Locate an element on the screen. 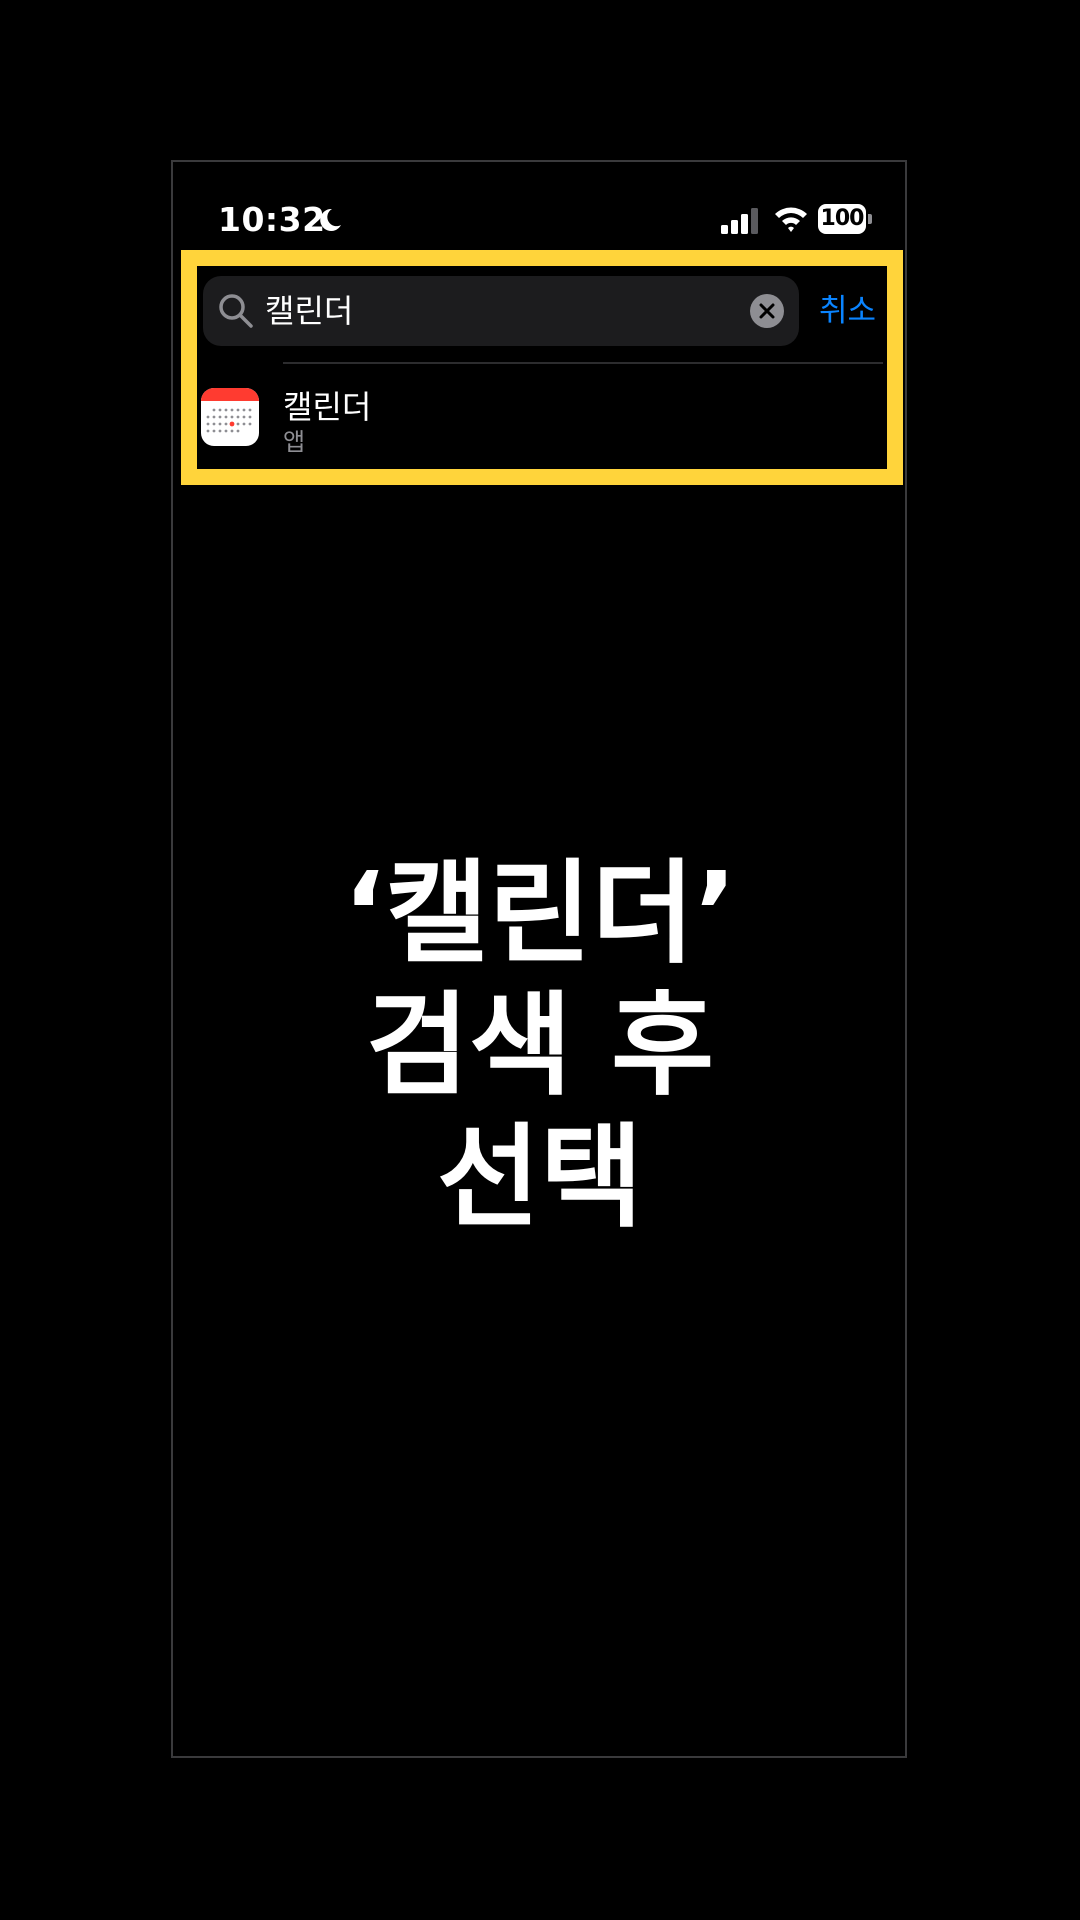 This screenshot has width=1080, height=1920. status-bar: 10:32 100 is located at coordinates (539, 222).